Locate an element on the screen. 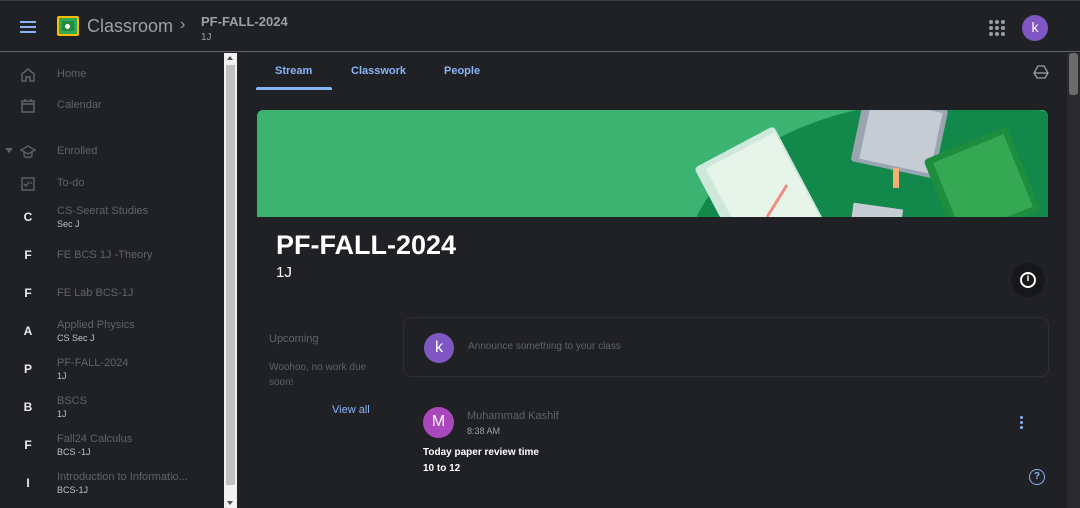 Image resolution: width=1080 pixels, height=508 pixels. sidebar-course-pf-fall-2024: P PF-FALL-2024 1J is located at coordinates (112, 370).